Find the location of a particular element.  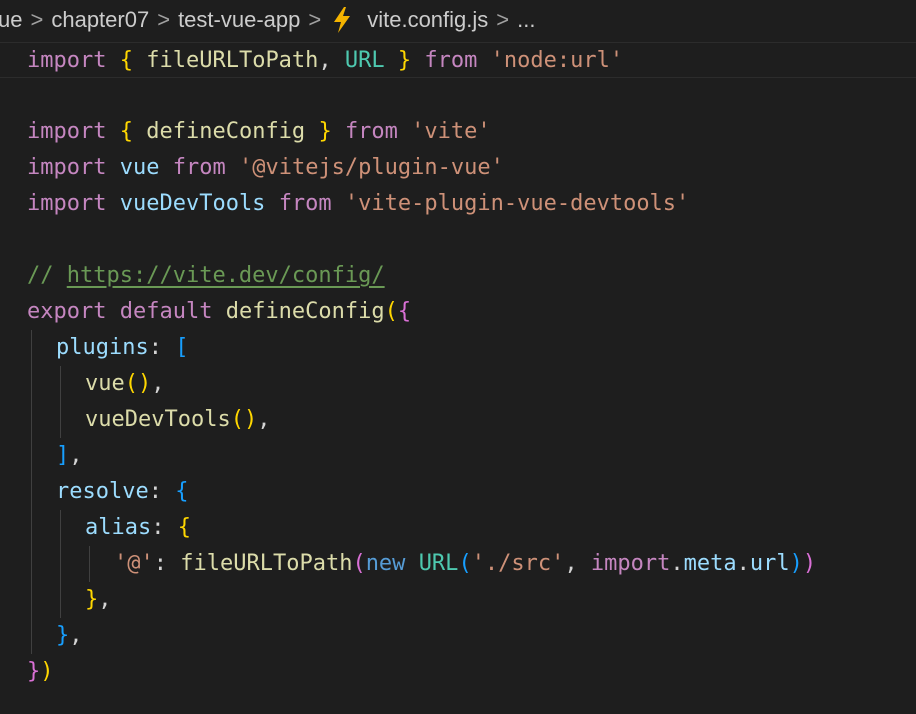

code-token: () is located at coordinates (138, 383).